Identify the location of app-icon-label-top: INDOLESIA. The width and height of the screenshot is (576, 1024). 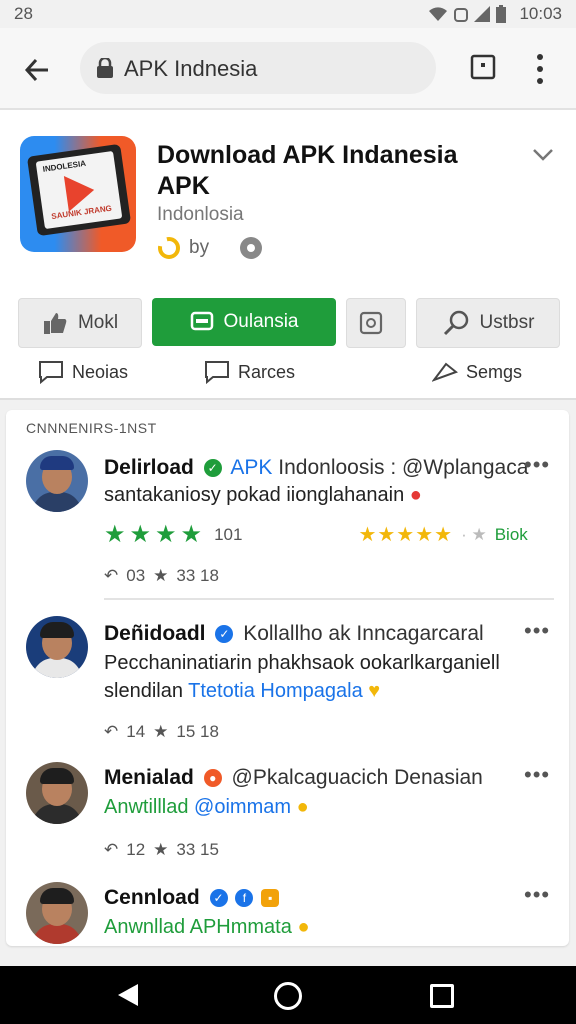
(64, 166).